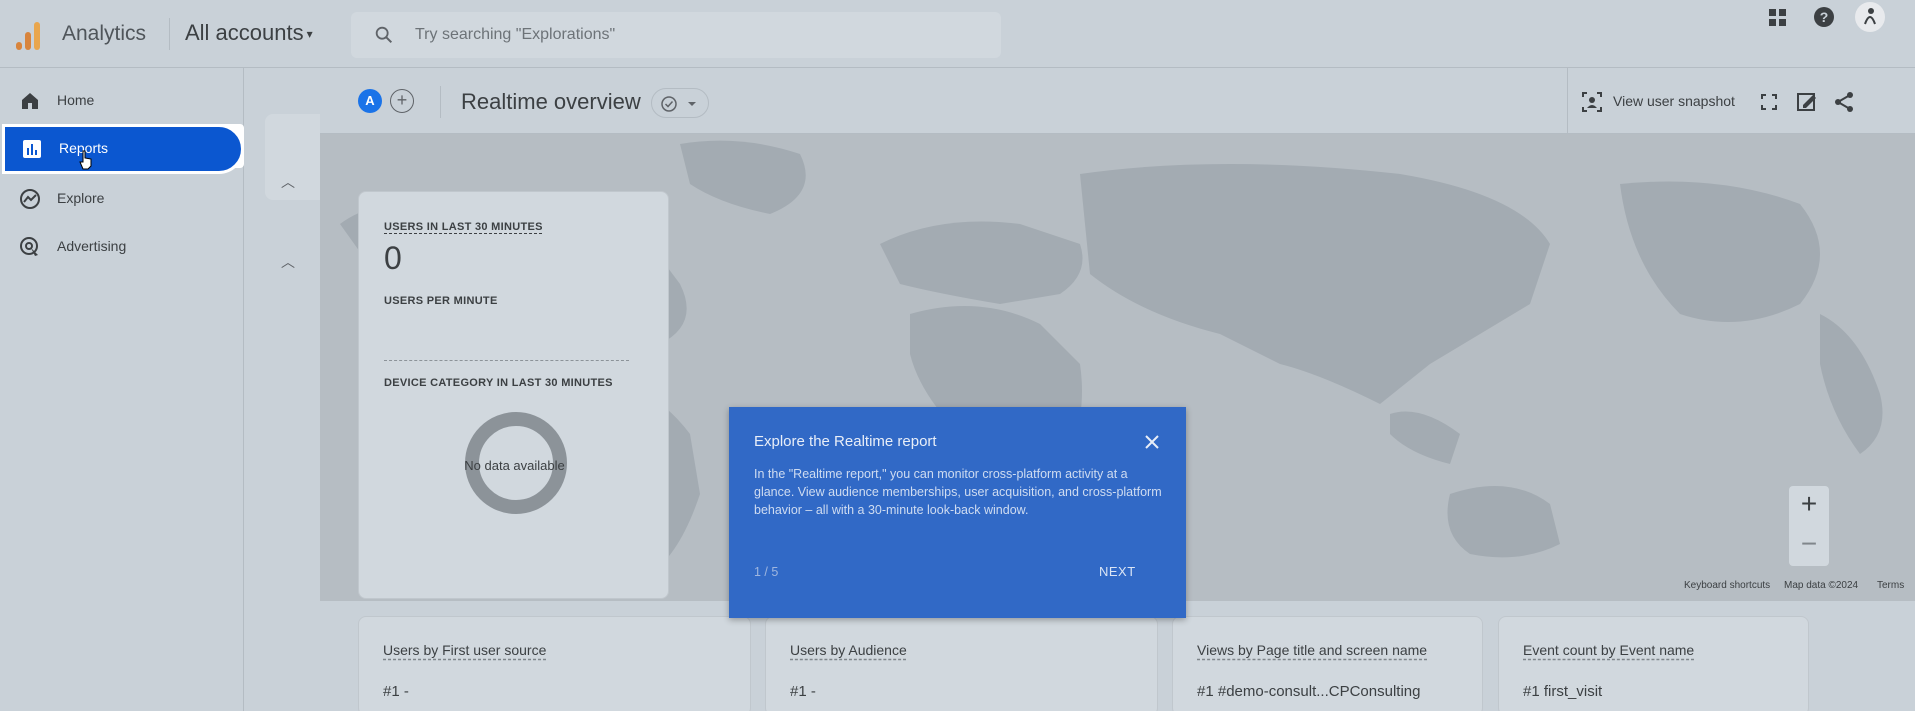 The width and height of the screenshot is (1915, 711). I want to click on account-selector-label: All accounts, so click(244, 32).